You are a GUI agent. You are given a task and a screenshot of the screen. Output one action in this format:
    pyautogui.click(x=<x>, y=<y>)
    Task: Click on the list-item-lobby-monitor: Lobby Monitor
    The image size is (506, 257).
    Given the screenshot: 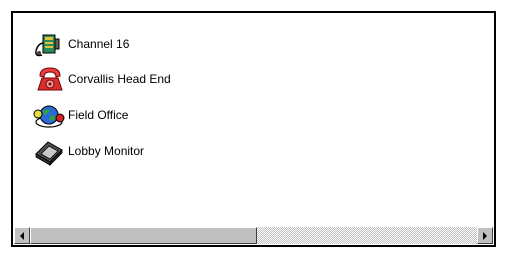 What is the action you would take?
    pyautogui.click(x=88, y=151)
    